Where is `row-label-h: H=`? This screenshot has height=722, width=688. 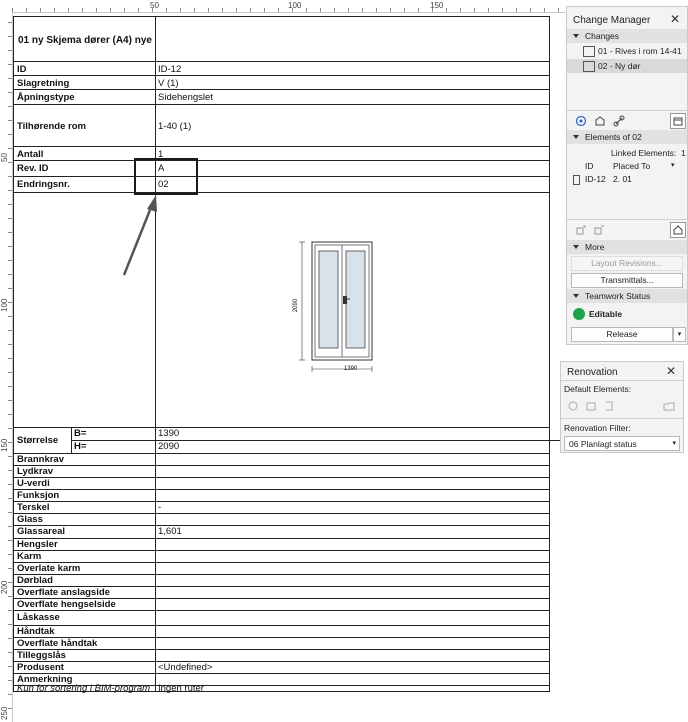
row-label-h: H= is located at coordinates (80, 446).